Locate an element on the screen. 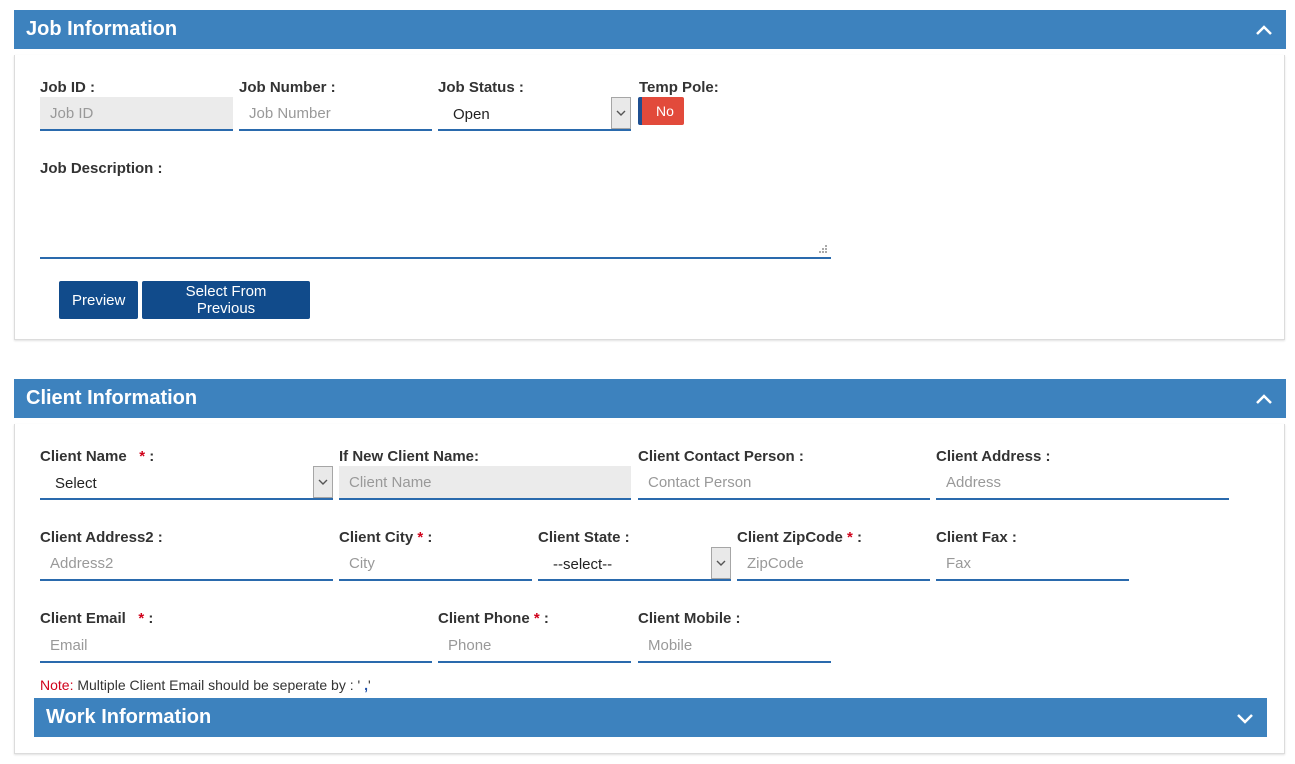 This screenshot has height=764, width=1295. client-name-select: Select is located at coordinates (186, 483).